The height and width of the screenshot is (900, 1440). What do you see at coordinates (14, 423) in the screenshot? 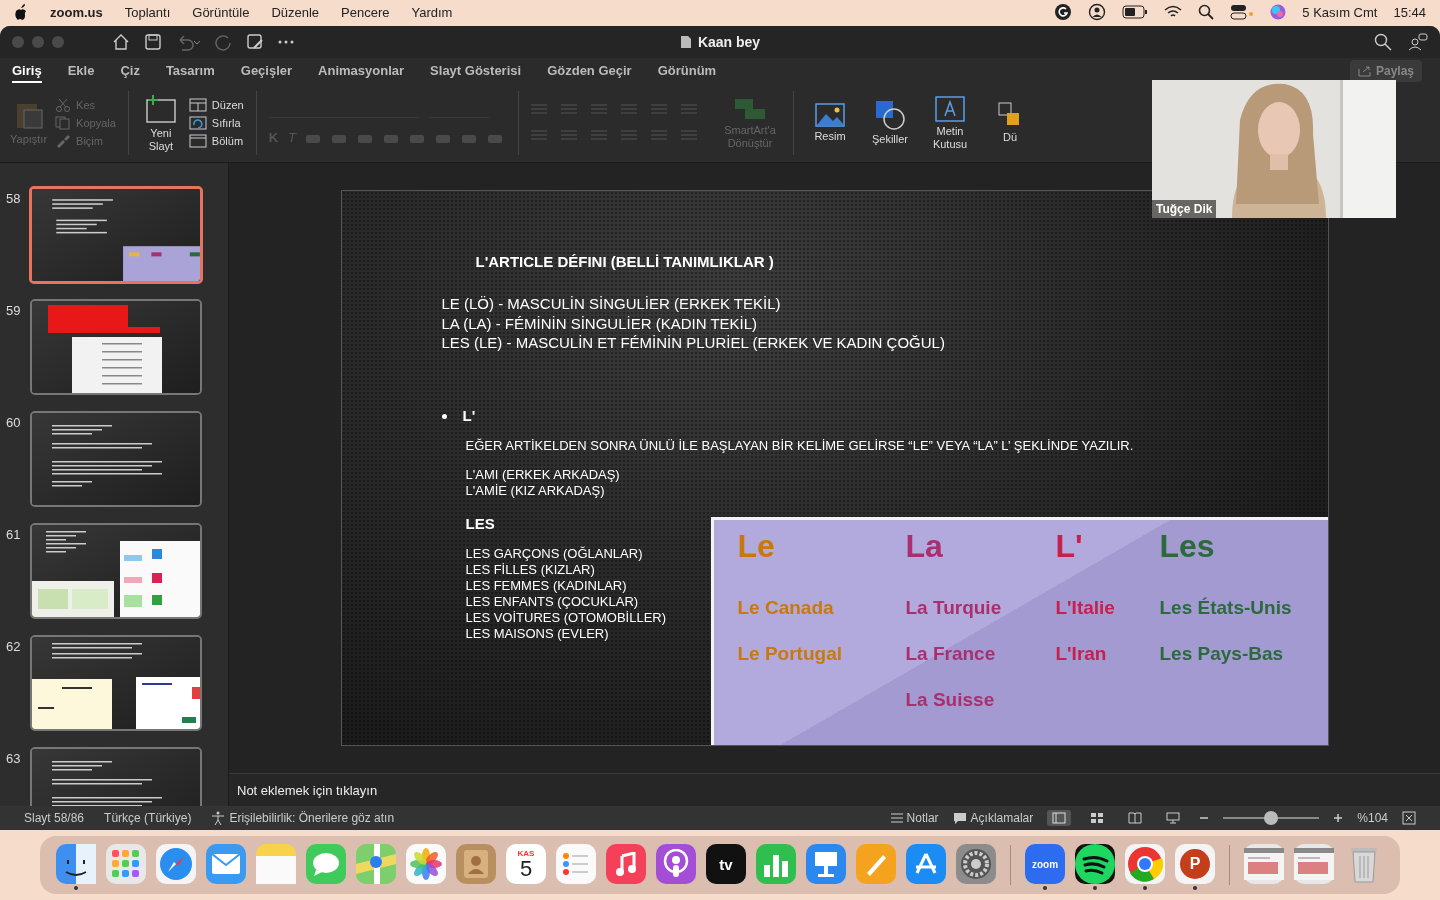
I see `slide-number: 60` at bounding box center [14, 423].